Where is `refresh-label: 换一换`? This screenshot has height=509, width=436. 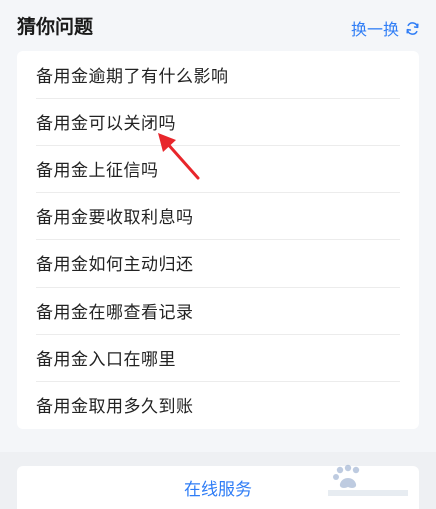 refresh-label: 换一换 is located at coordinates (374, 29).